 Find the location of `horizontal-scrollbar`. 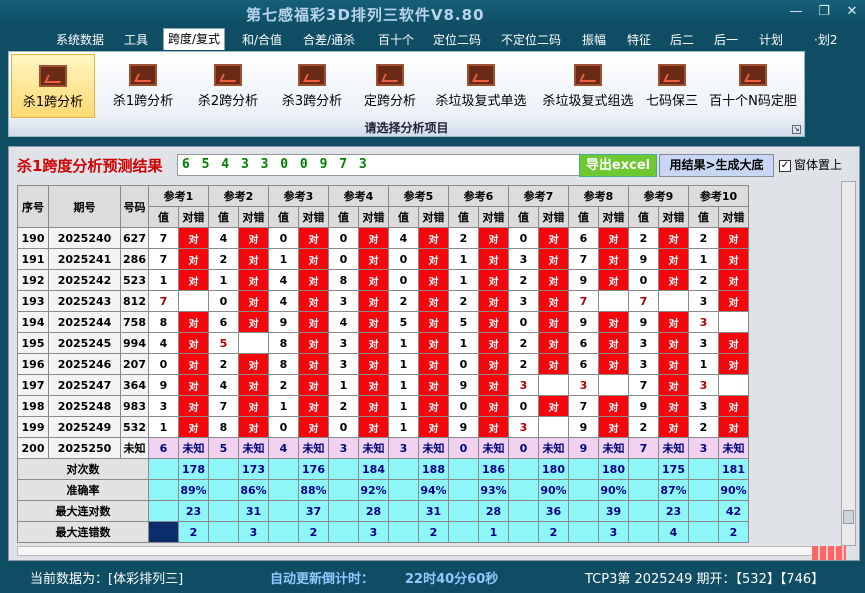

horizontal-scrollbar is located at coordinates (415, 551).